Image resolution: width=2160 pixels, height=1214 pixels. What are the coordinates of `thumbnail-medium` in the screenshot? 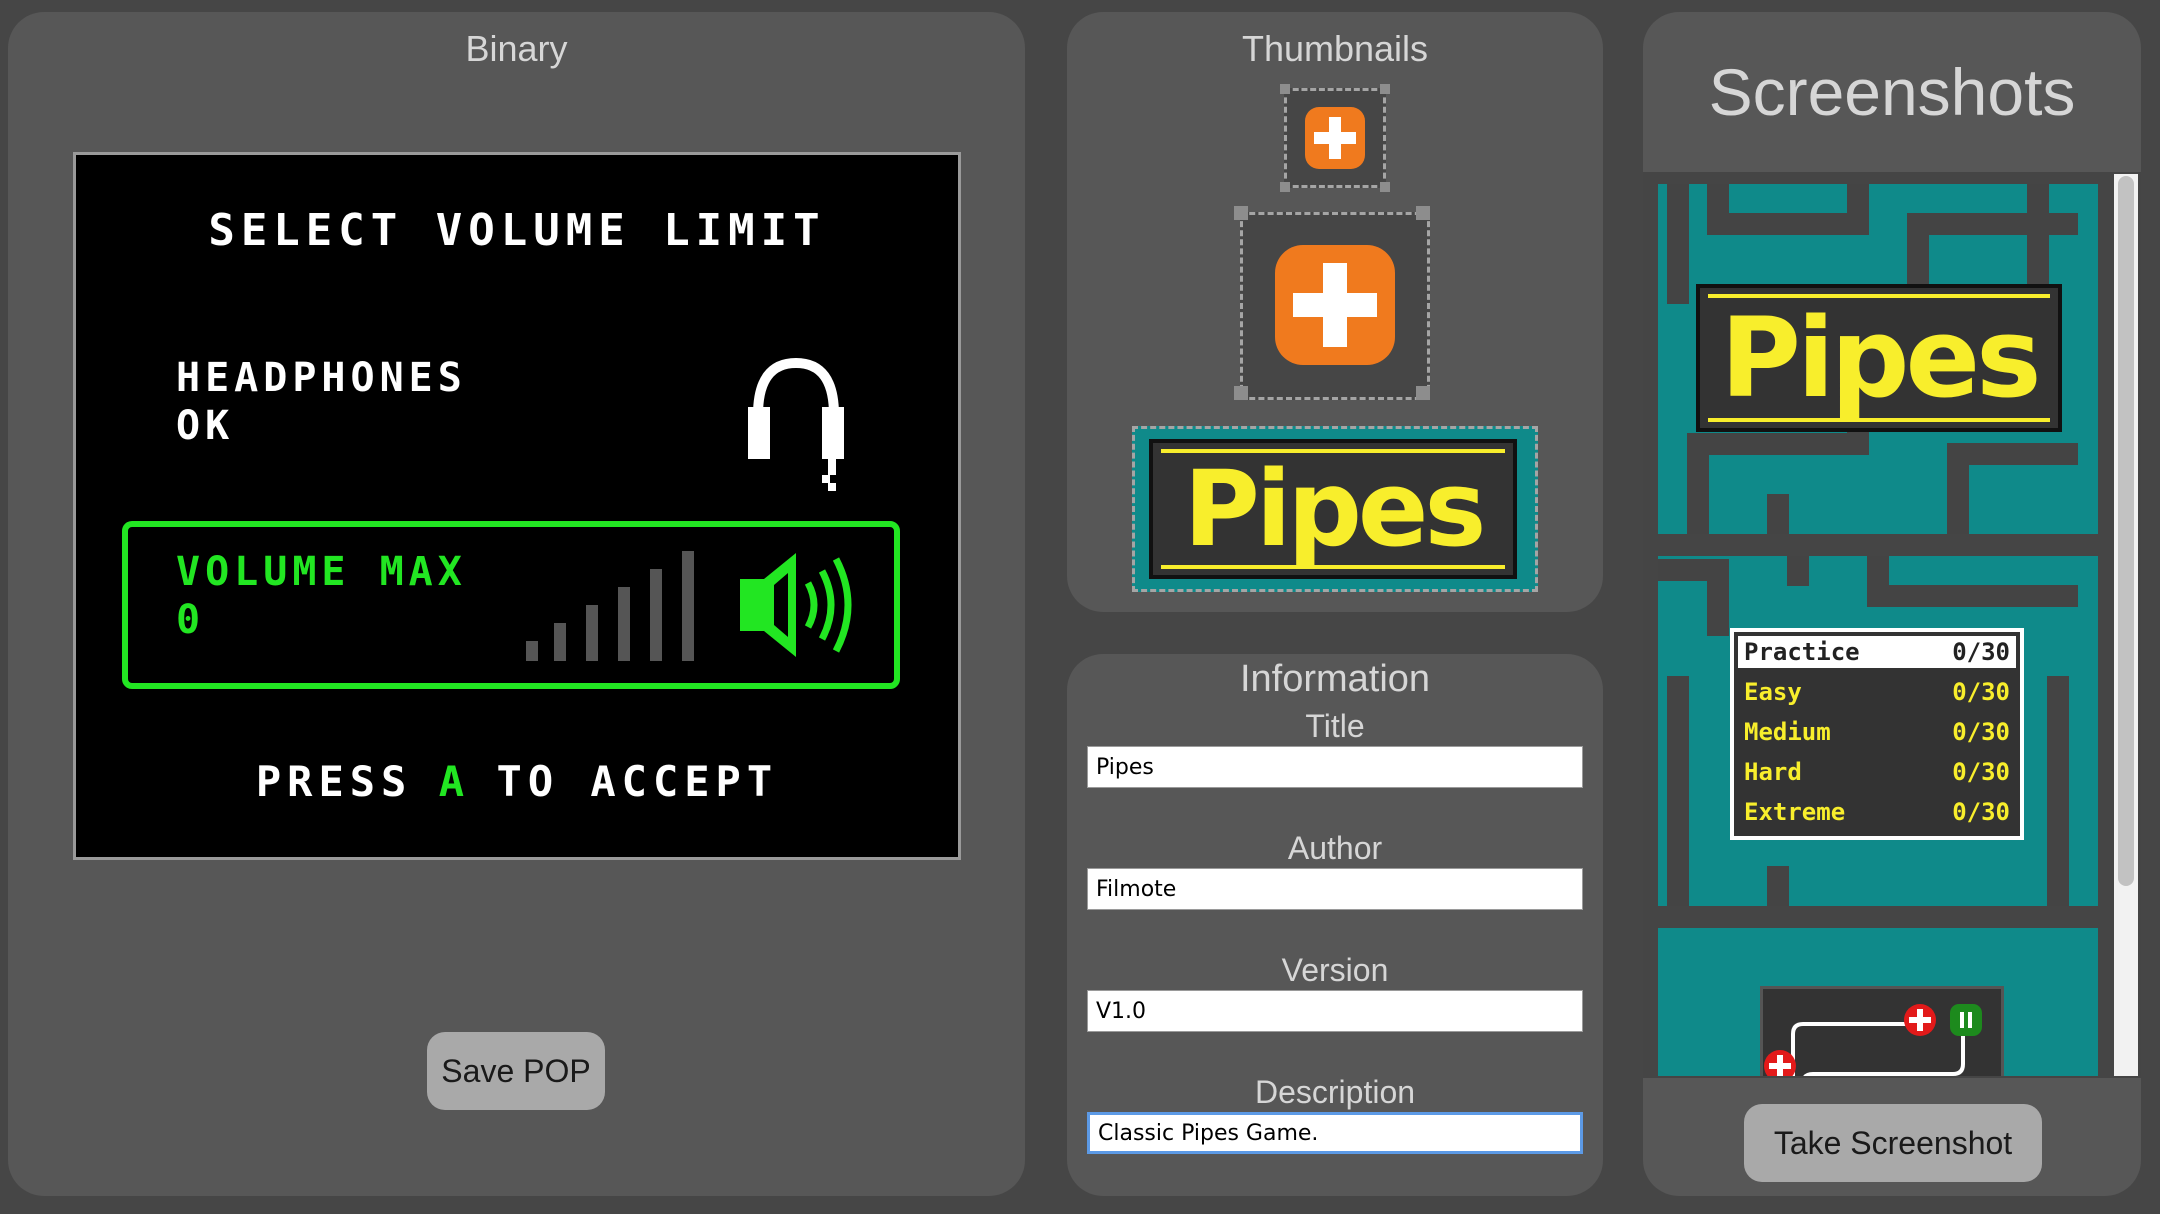 It's located at (1335, 306).